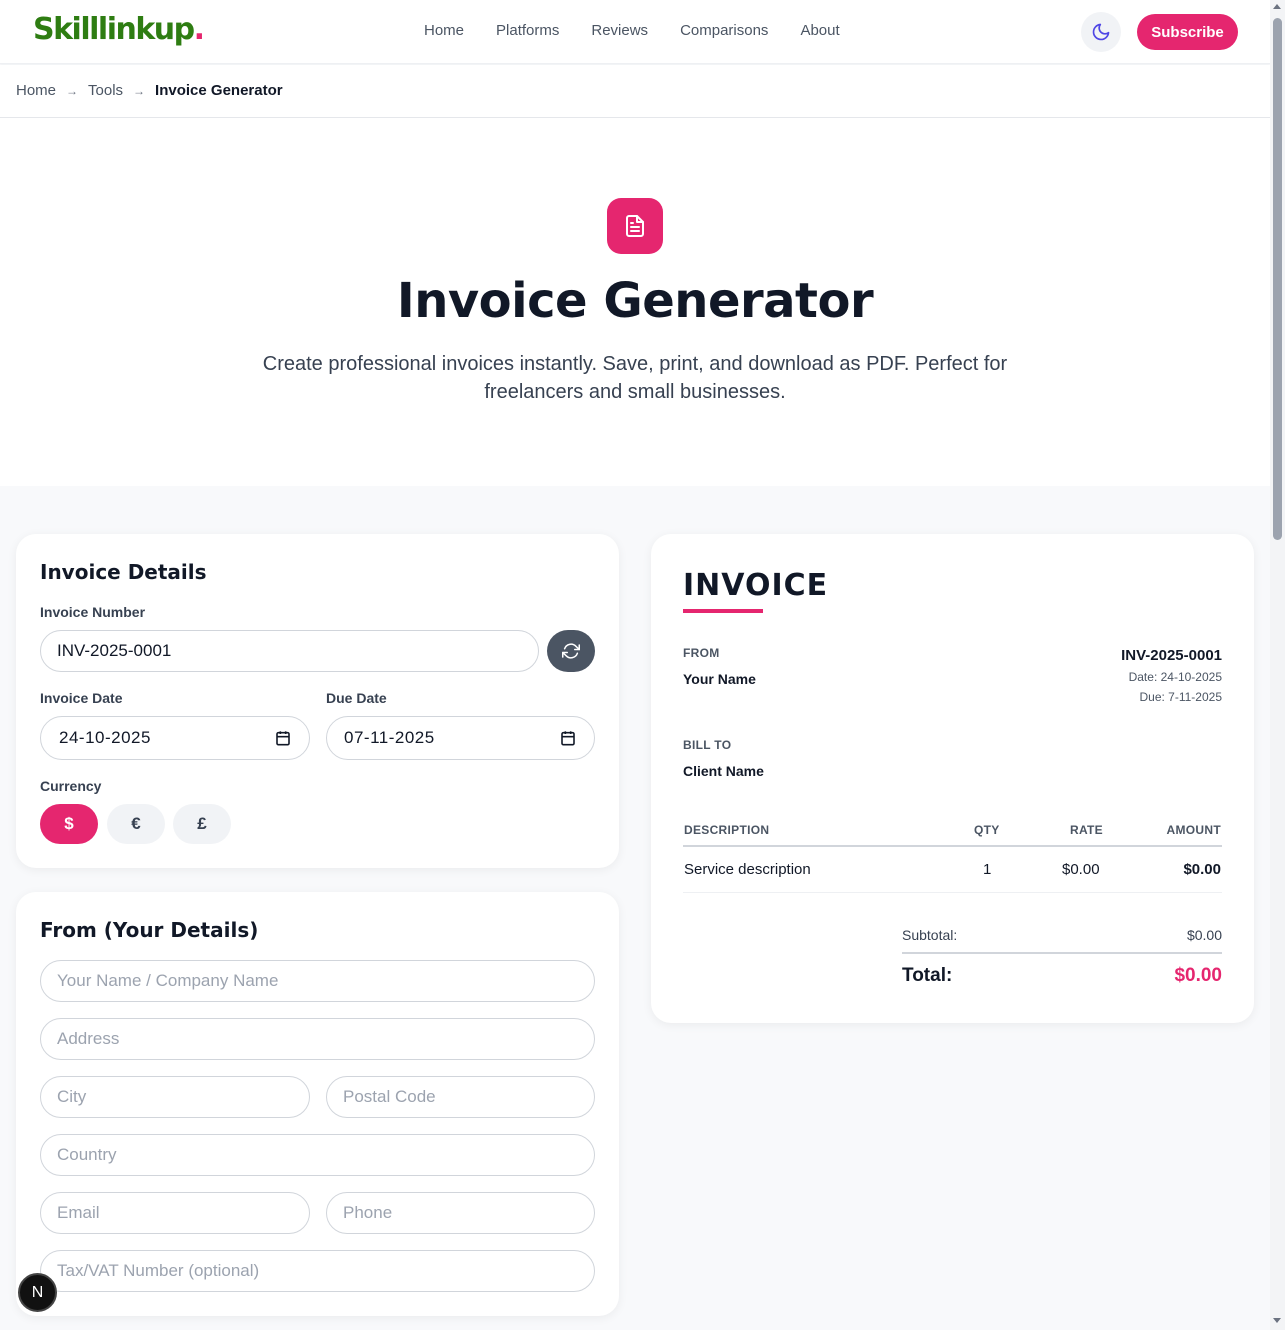 This screenshot has height=1330, width=1285. What do you see at coordinates (105, 737) in the screenshot?
I see `invoice-date-value: 24-10-2025` at bounding box center [105, 737].